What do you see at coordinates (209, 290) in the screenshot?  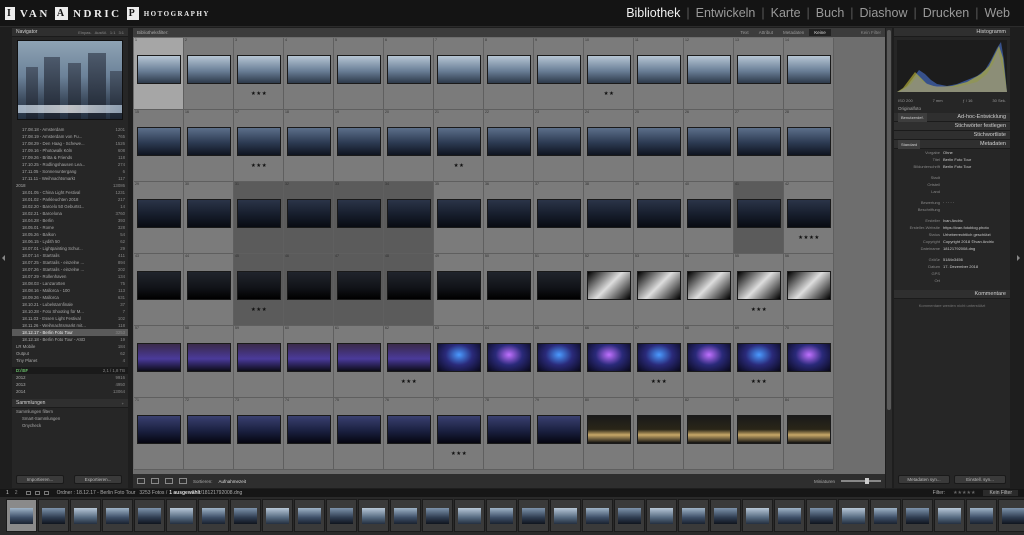 I see `thumbnail-cell: 44` at bounding box center [209, 290].